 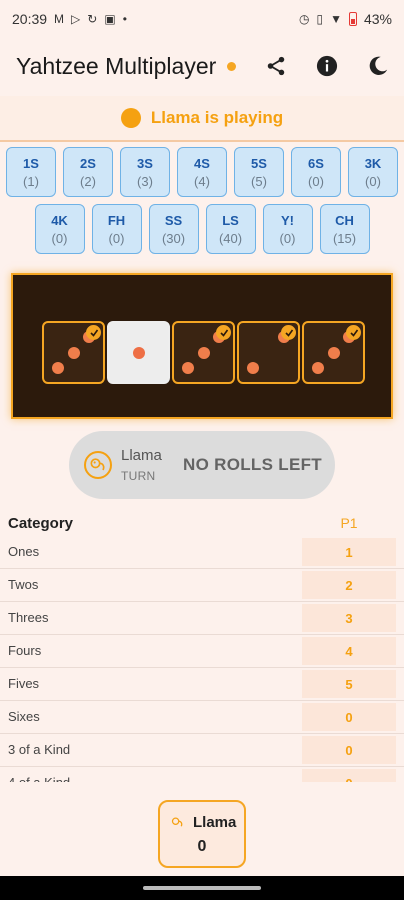 What do you see at coordinates (276, 66) in the screenshot?
I see `share-icon` at bounding box center [276, 66].